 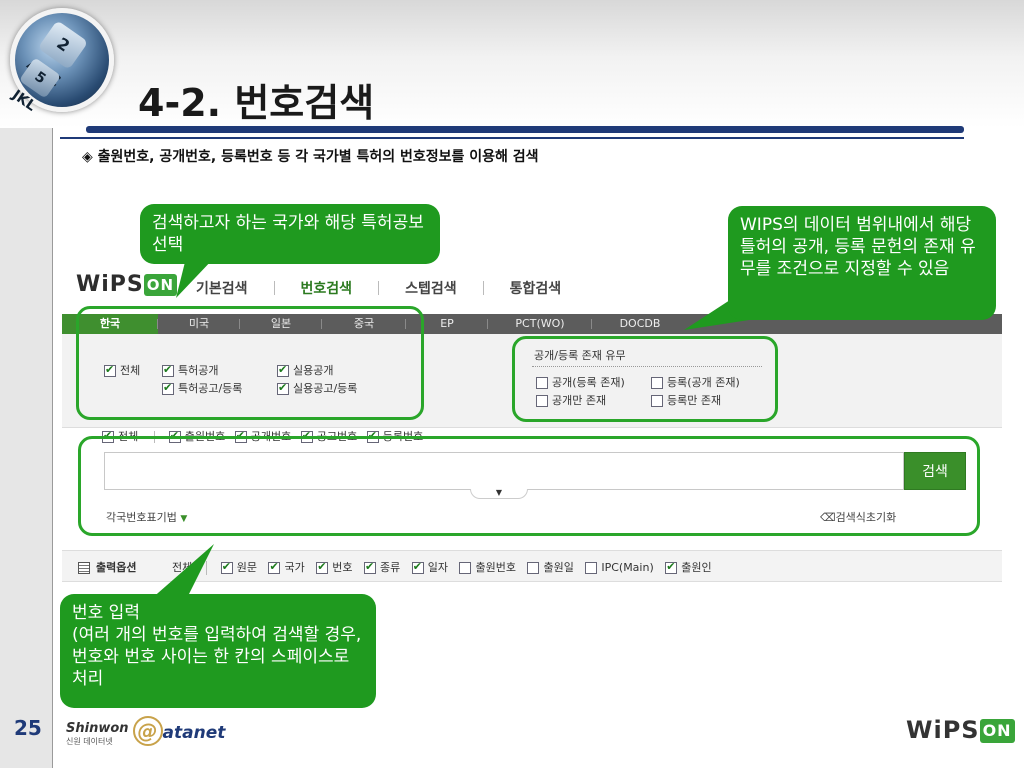 What do you see at coordinates (28, 728) in the screenshot?
I see `page-number: 25` at bounding box center [28, 728].